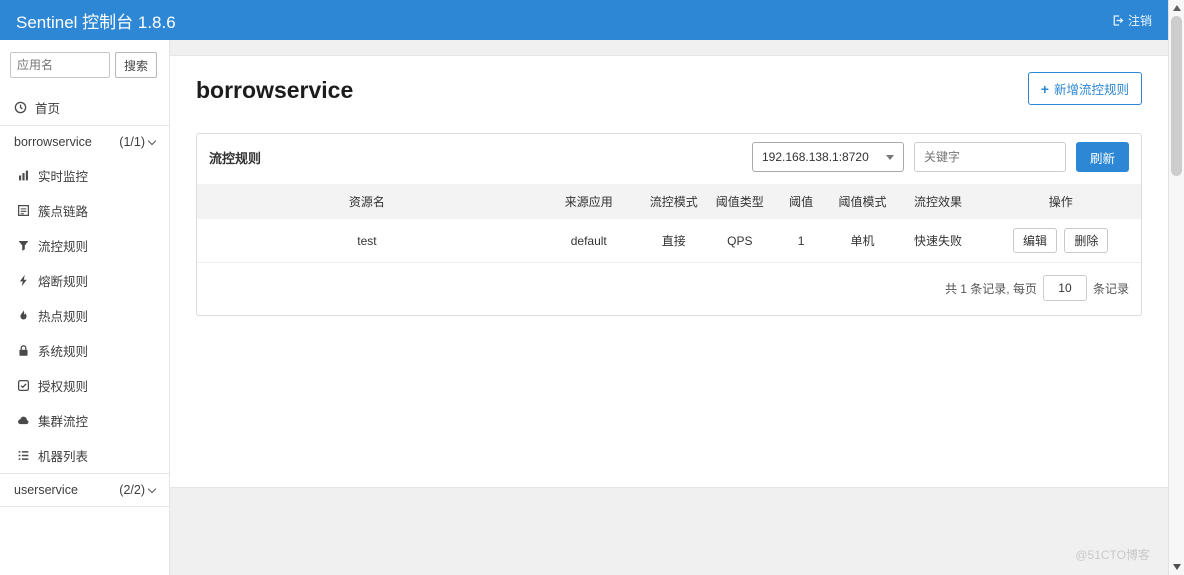 The height and width of the screenshot is (575, 1184). What do you see at coordinates (132, 490) in the screenshot?
I see `app-health-count: (2/2)` at bounding box center [132, 490].